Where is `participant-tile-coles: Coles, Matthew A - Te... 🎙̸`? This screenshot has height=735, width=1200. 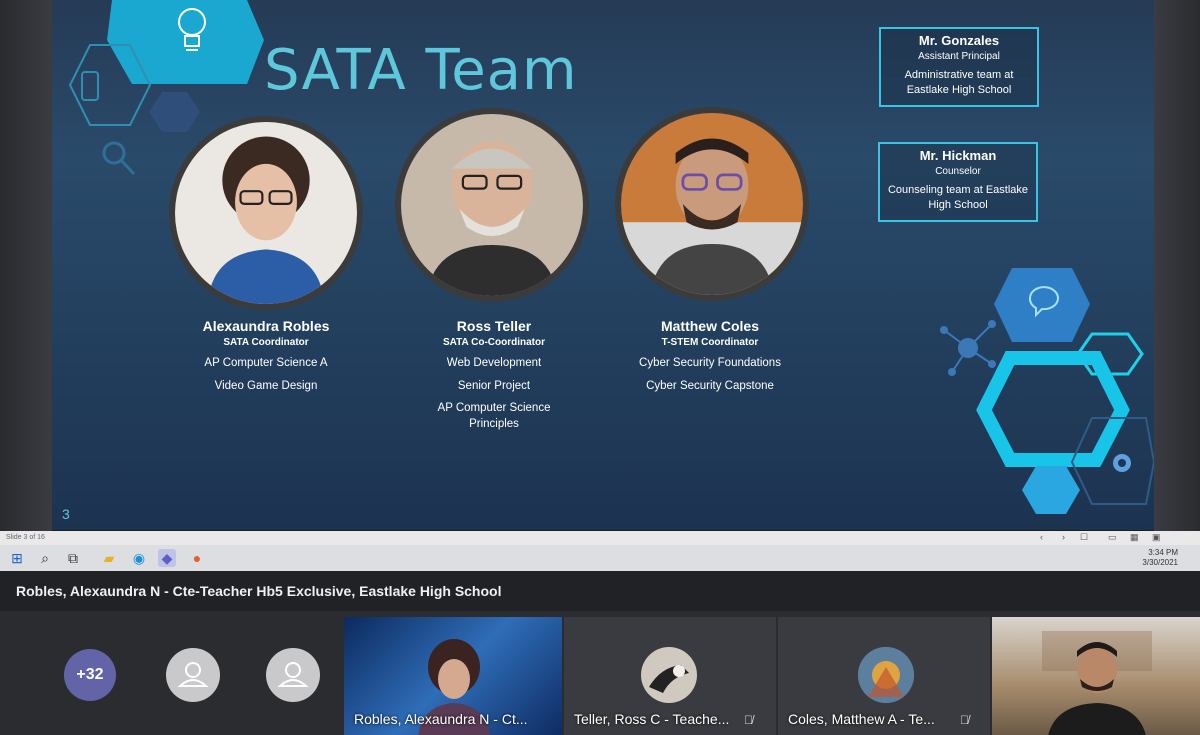 participant-tile-coles: Coles, Matthew A - Te... 🎙̸ is located at coordinates (884, 676).